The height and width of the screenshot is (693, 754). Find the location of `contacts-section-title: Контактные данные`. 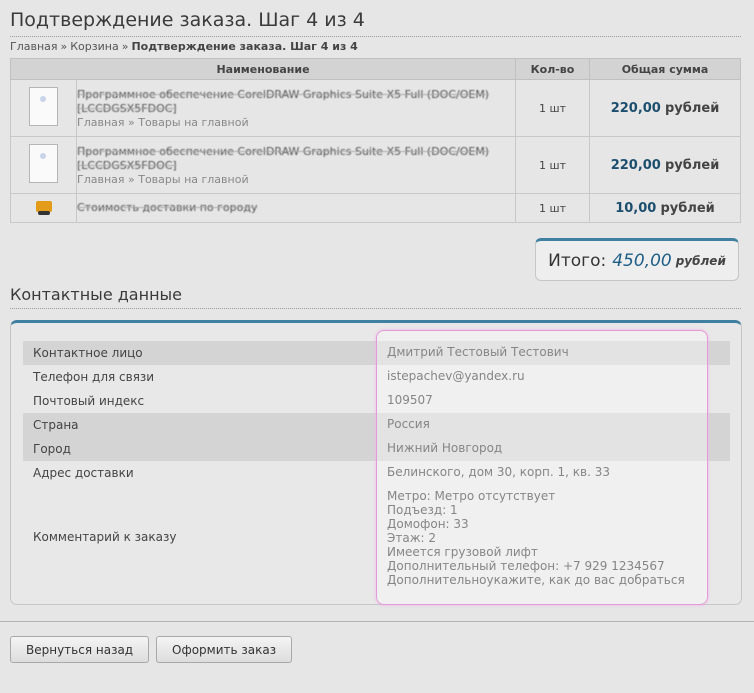

contacts-section-title: Контактные данные is located at coordinates (96, 294).